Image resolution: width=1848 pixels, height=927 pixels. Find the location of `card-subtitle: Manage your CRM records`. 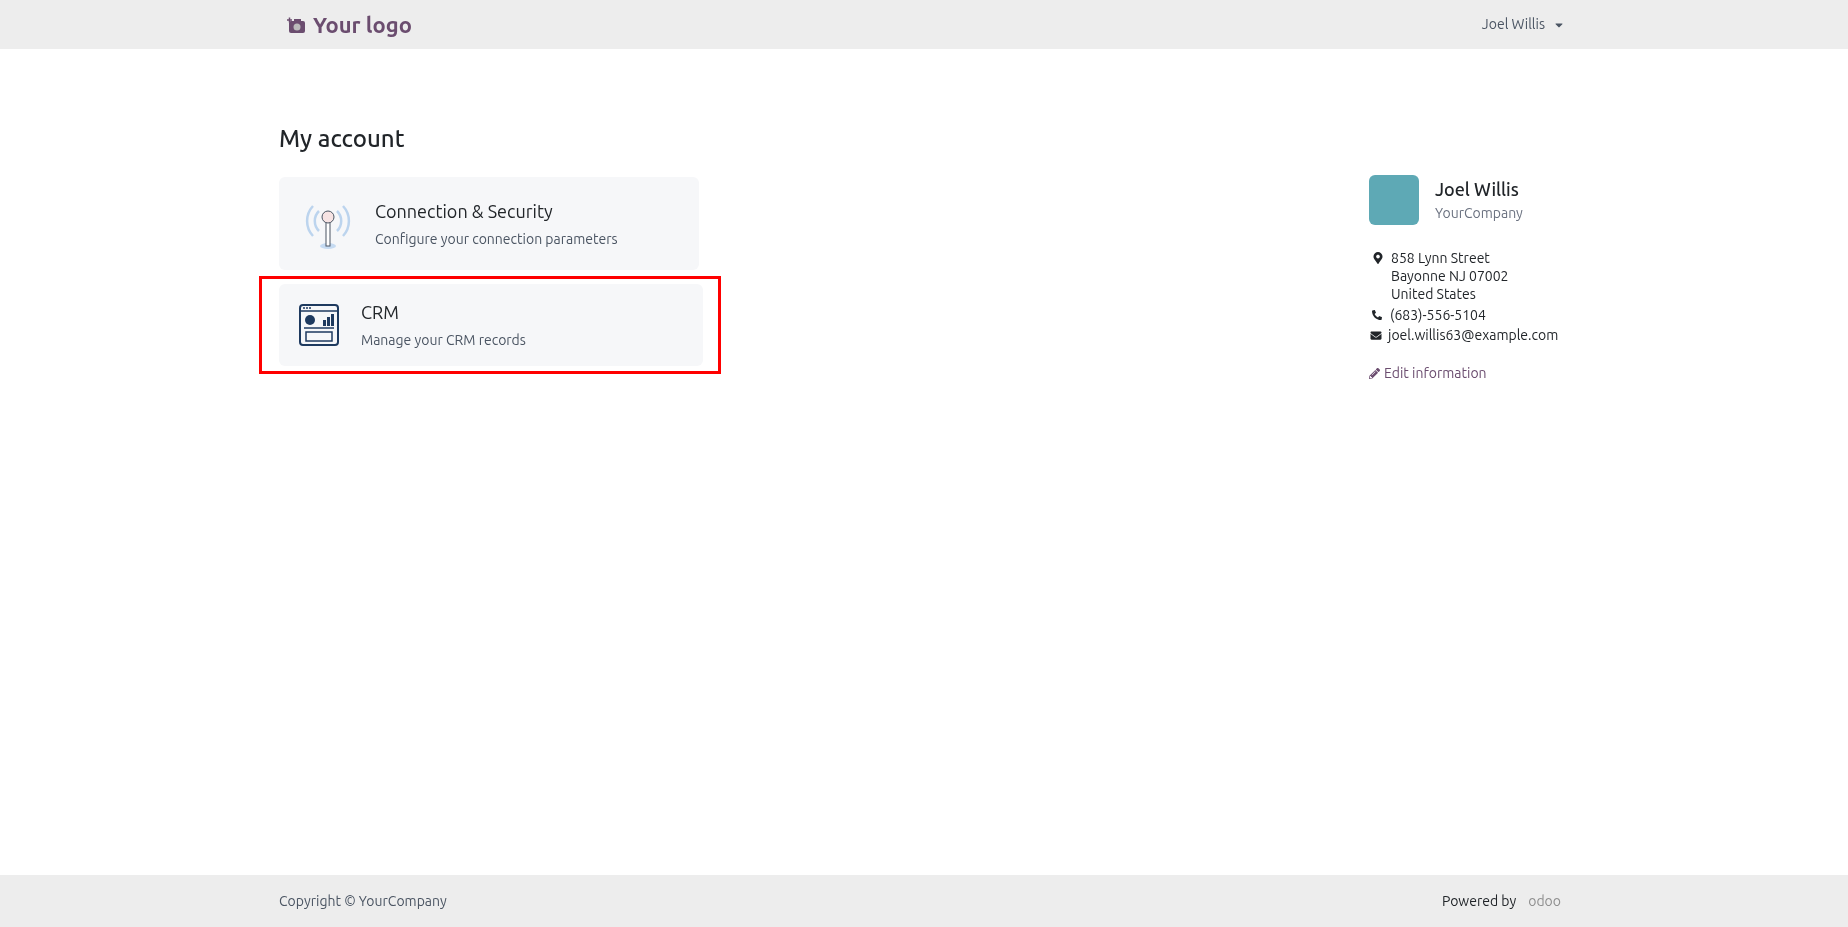

card-subtitle: Manage your CRM records is located at coordinates (443, 340).